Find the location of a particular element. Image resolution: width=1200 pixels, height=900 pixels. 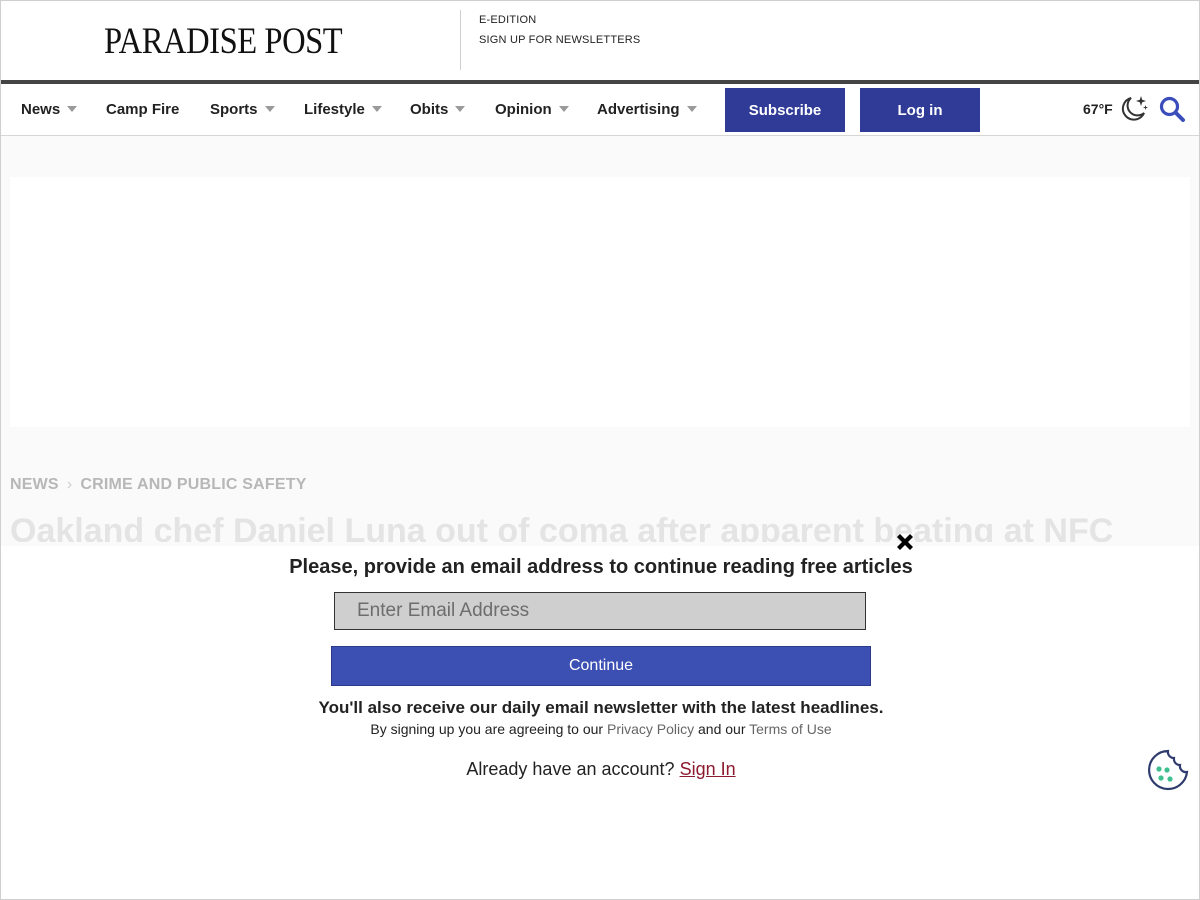

close-icon is located at coordinates (905, 542).